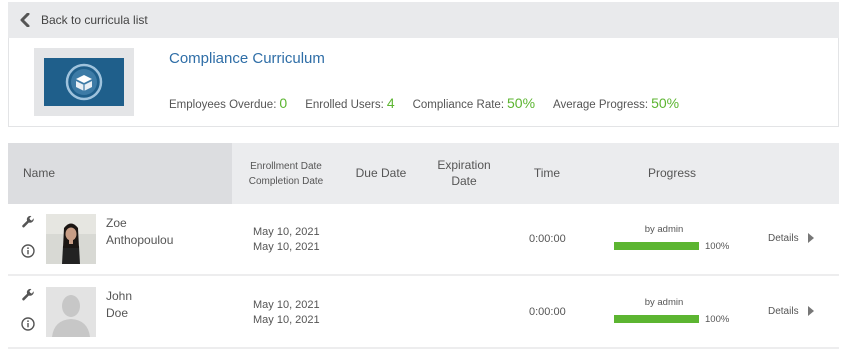 The image size is (845, 354). What do you see at coordinates (286, 174) in the screenshot?
I see `column-header-dates: Enrollment Date Completion Date` at bounding box center [286, 174].